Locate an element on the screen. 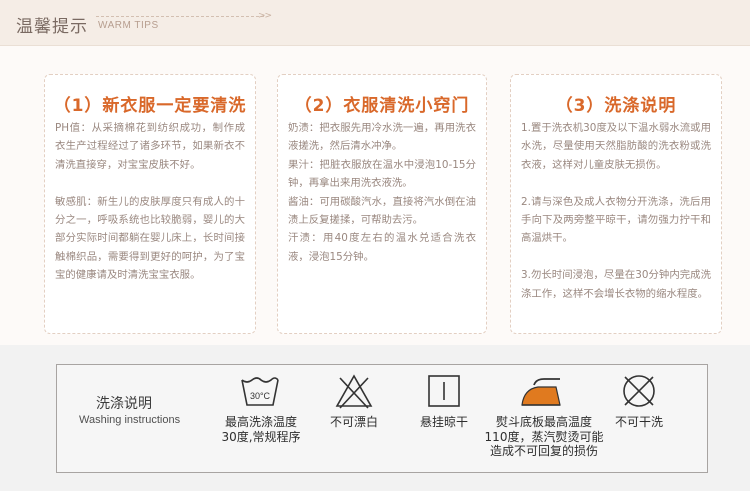  no-bleach-icon is located at coordinates (354, 391).